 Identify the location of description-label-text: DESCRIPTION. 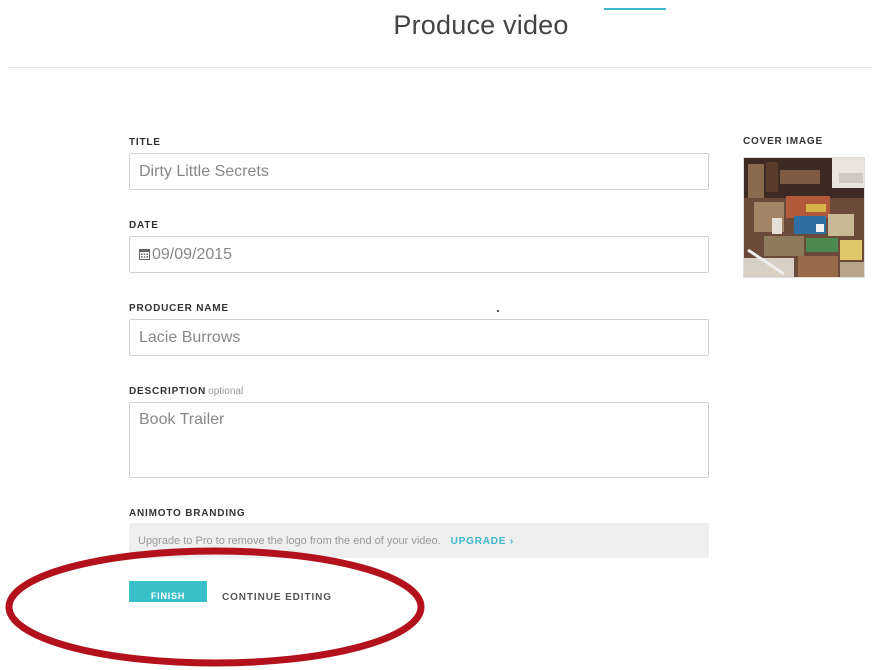
(168, 391).